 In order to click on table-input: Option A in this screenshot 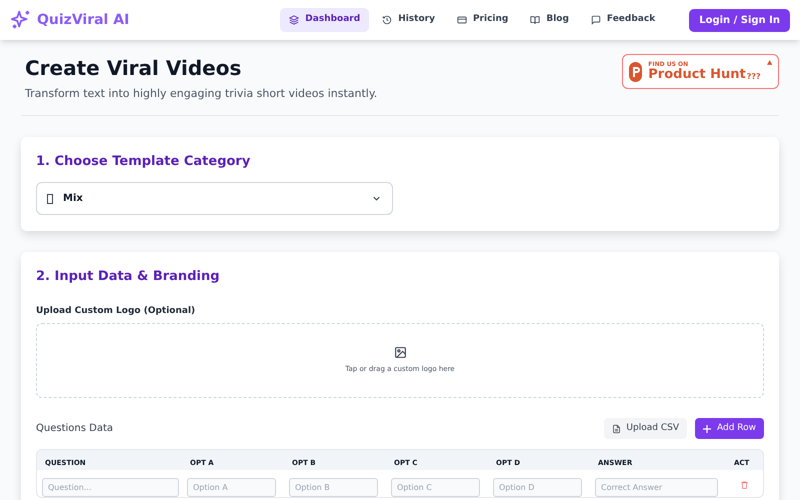, I will do `click(231, 487)`.